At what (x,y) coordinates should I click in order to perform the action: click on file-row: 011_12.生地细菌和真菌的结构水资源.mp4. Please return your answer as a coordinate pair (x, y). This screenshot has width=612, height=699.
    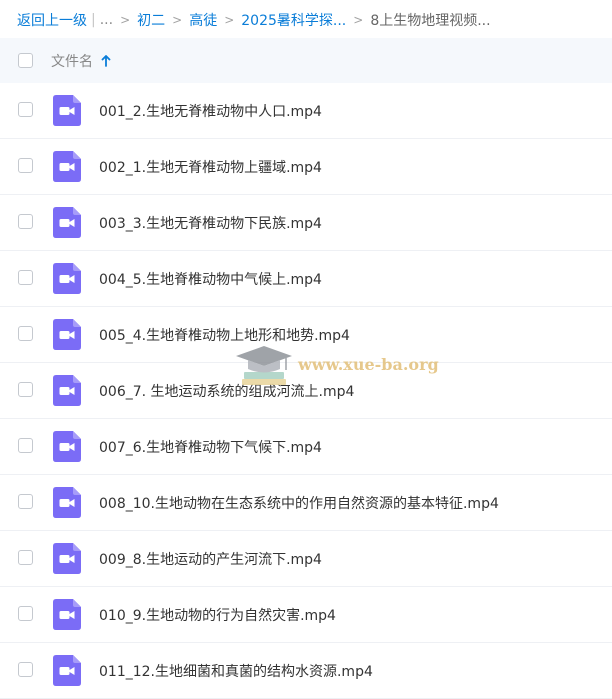
    Looking at the image, I should click on (306, 671).